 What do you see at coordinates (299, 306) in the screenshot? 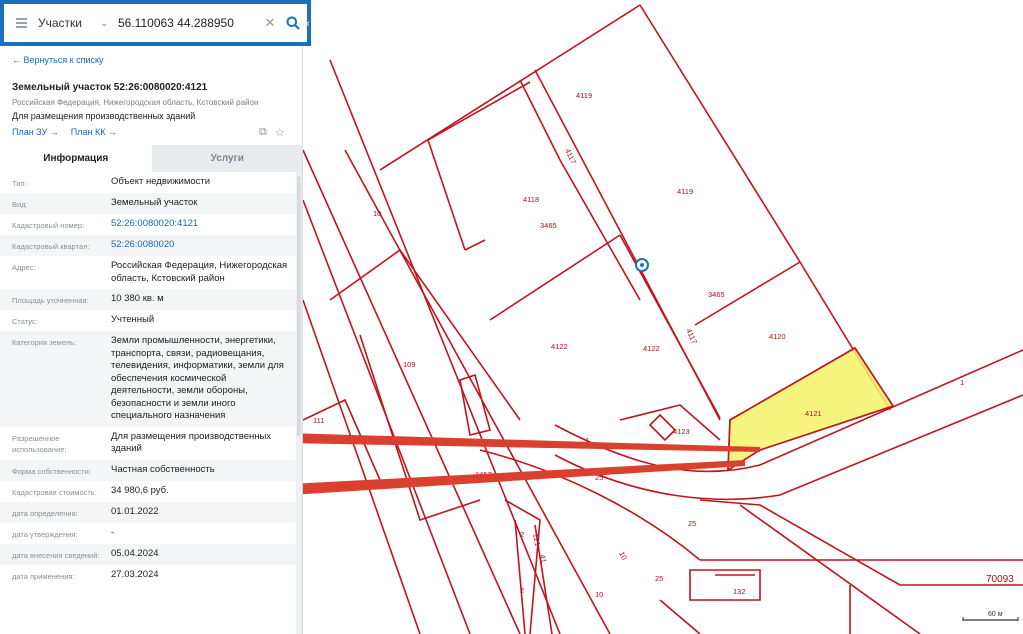
I see `scrollbar-thumb` at bounding box center [299, 306].